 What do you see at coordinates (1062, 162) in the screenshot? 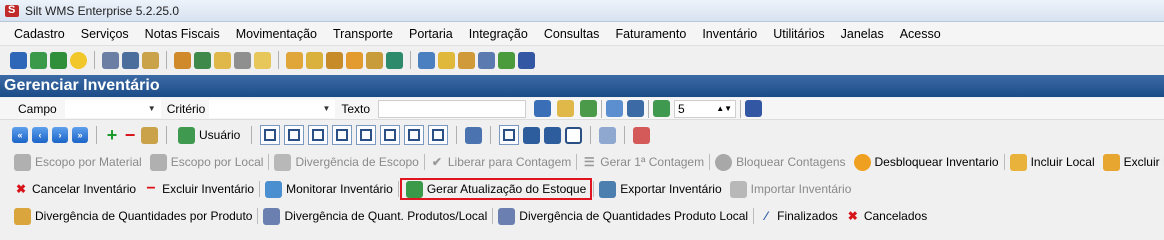
I see `incluir-local-label: Incluir Local` at bounding box center [1062, 162].